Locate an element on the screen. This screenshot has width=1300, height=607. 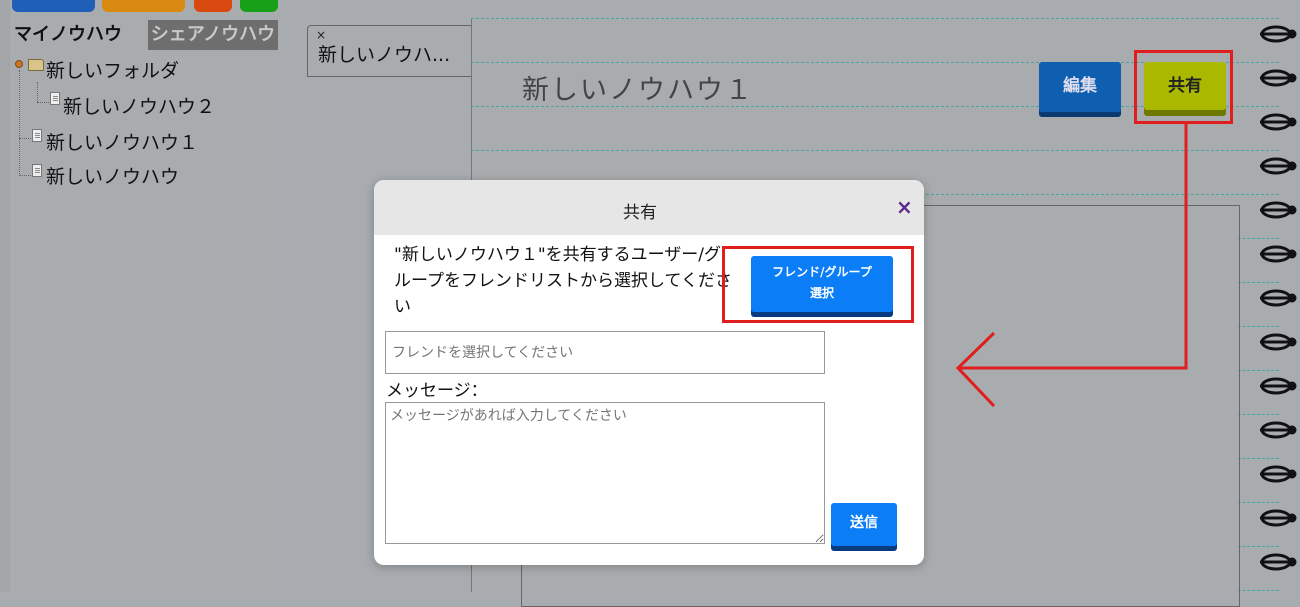
message-label: メッセージ： is located at coordinates (437, 391).